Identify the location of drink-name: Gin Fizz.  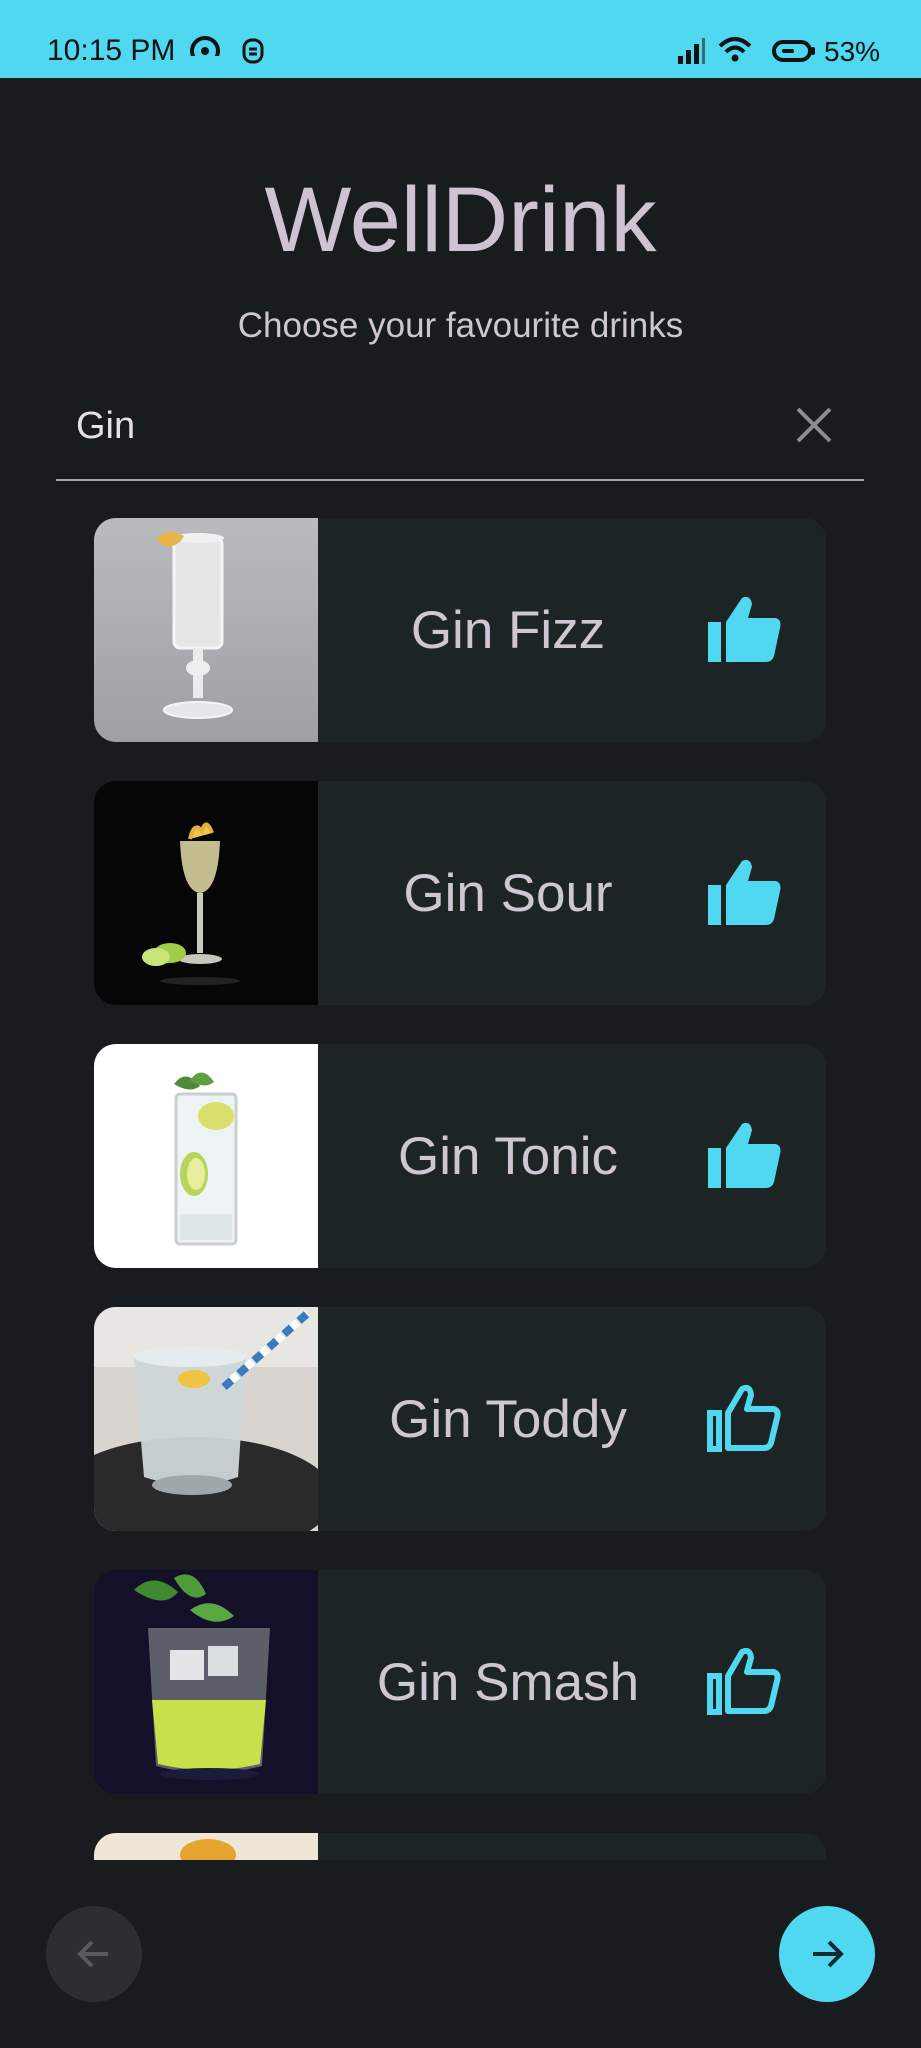
(508, 630).